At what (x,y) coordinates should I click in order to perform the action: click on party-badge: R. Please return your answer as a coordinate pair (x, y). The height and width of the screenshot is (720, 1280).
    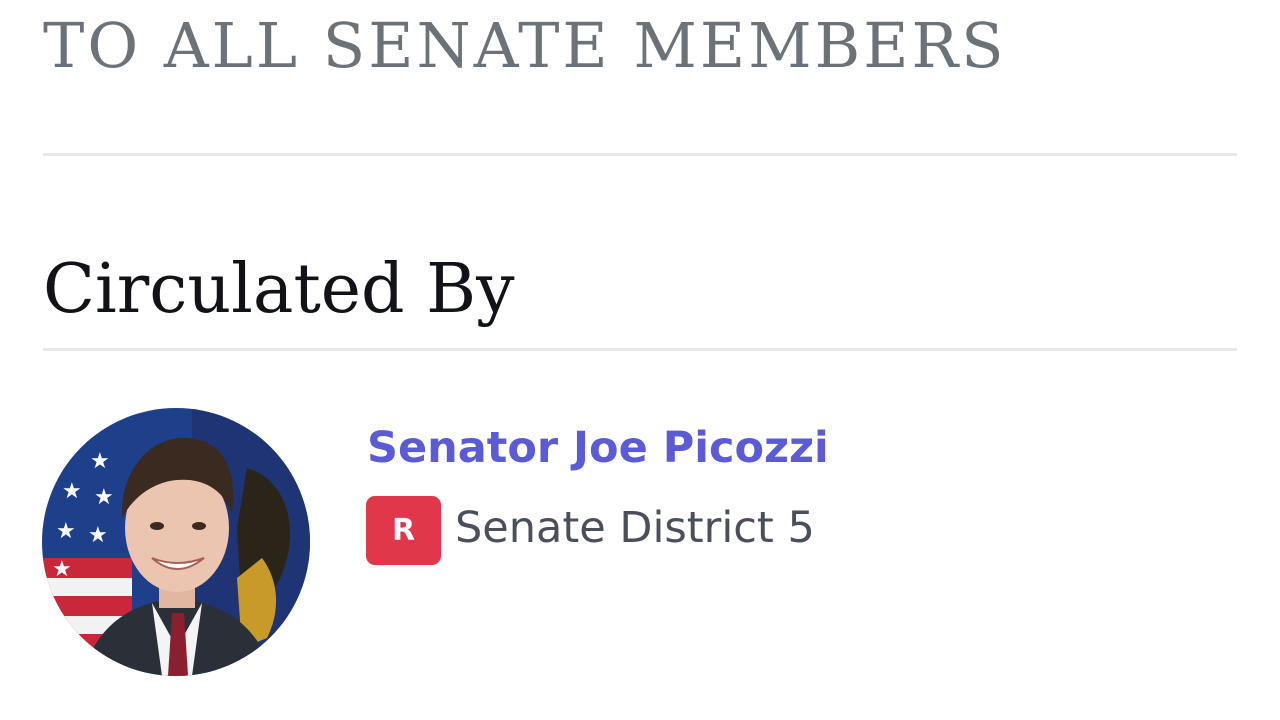
    Looking at the image, I should click on (403, 530).